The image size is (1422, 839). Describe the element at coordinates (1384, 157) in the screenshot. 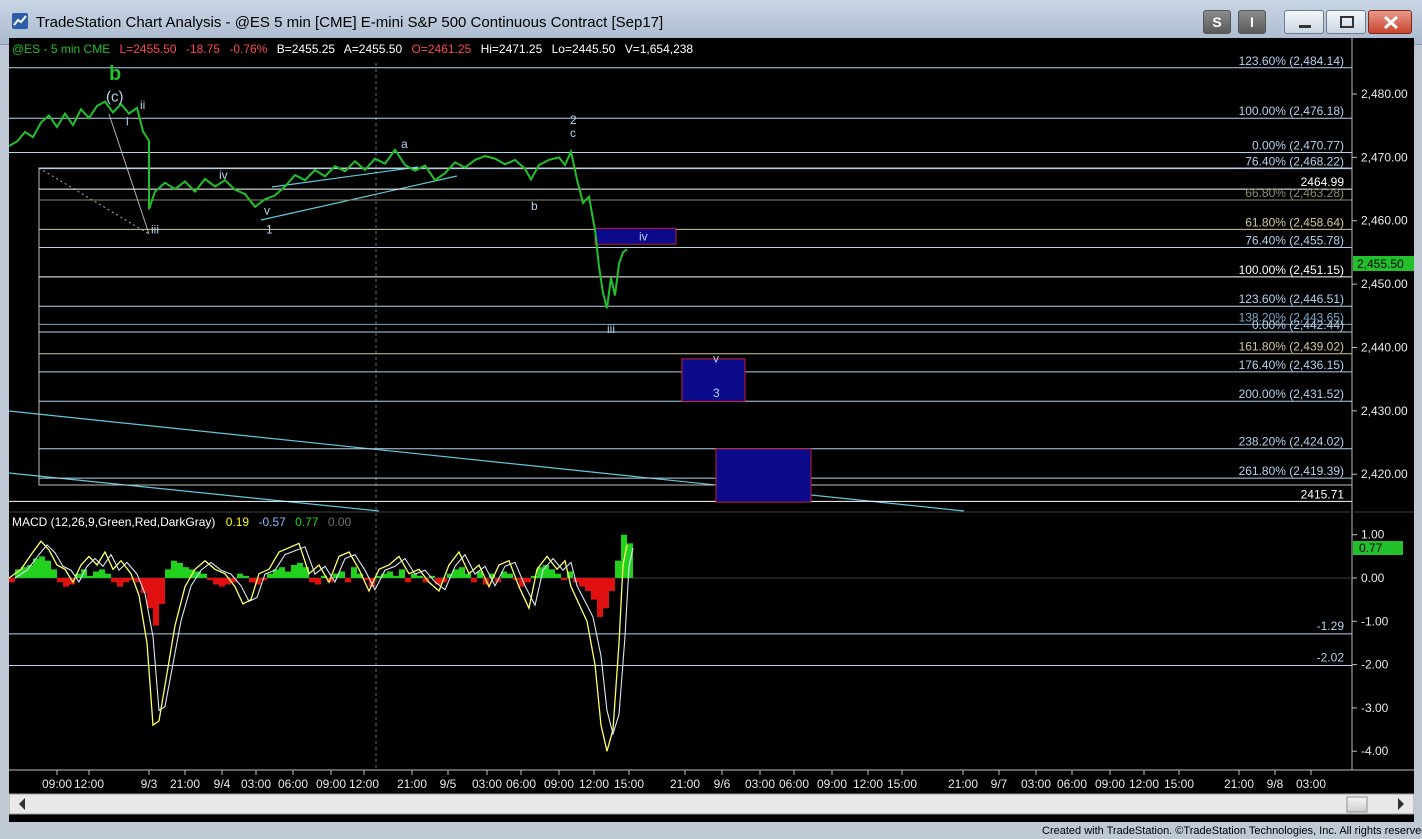

I see `price-tick-label-1: 2,470.00` at that location.